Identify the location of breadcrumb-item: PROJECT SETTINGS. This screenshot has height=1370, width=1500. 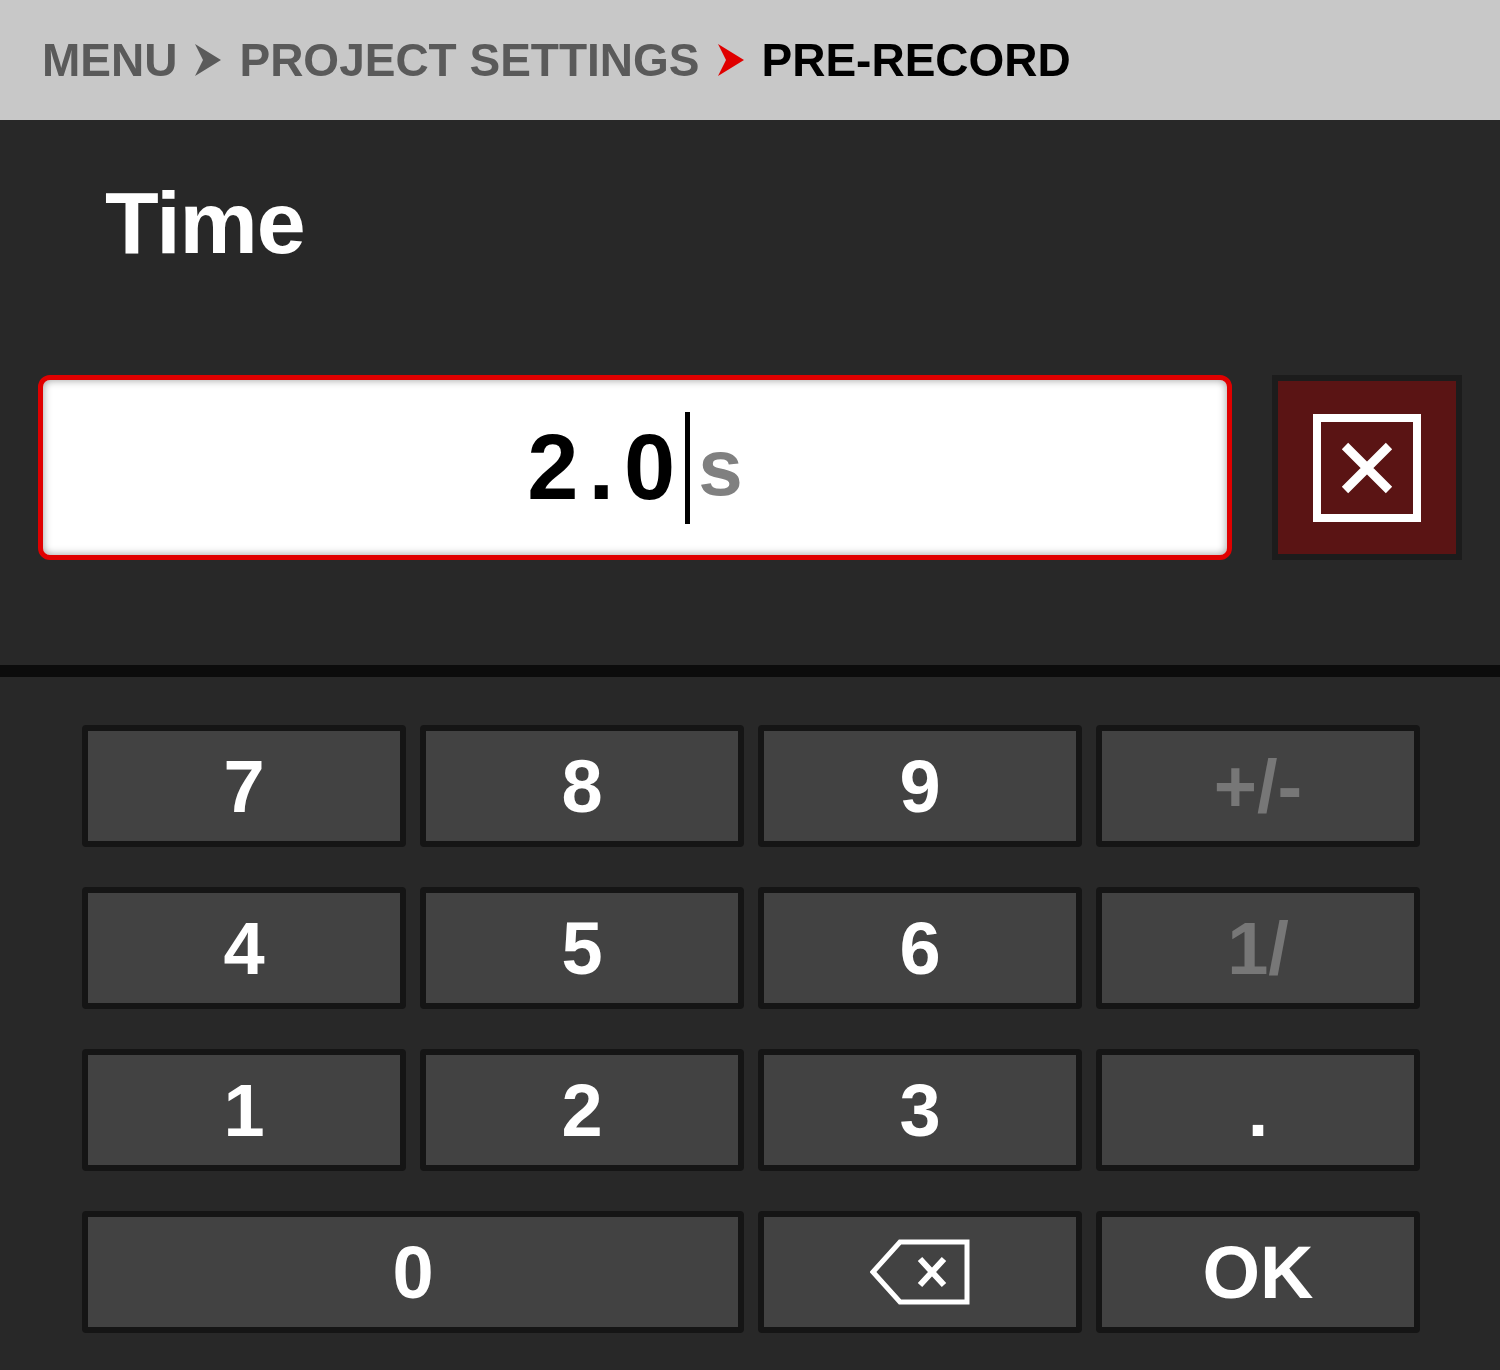
(469, 60).